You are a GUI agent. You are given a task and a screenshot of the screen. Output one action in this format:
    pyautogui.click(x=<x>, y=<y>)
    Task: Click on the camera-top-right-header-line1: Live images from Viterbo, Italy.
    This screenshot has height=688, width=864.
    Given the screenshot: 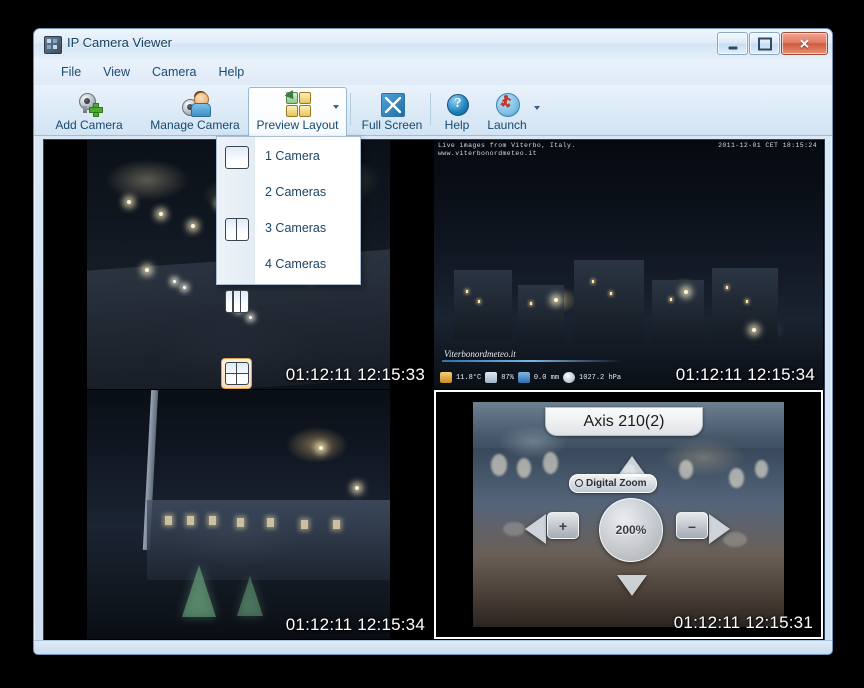 What is the action you would take?
    pyautogui.click(x=507, y=145)
    